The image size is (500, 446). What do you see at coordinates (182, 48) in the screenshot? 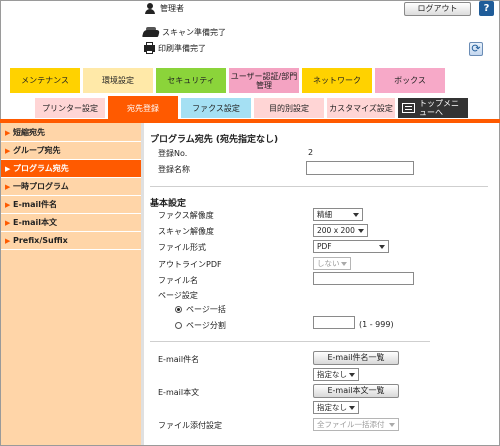
I see `print-status-label: 印刷準備完了` at bounding box center [182, 48].